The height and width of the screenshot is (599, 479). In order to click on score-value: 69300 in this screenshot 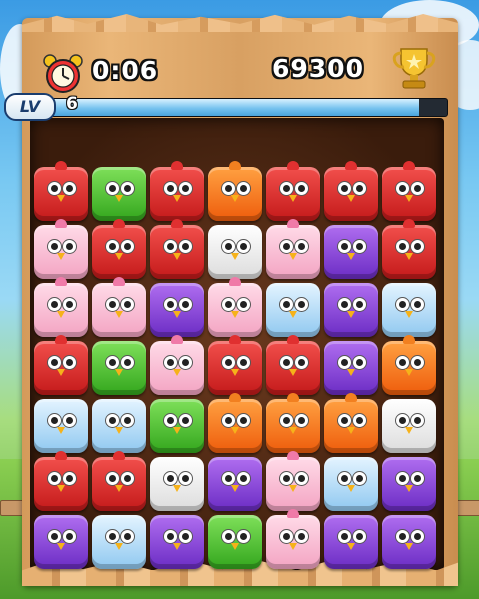, I will do `click(318, 68)`.